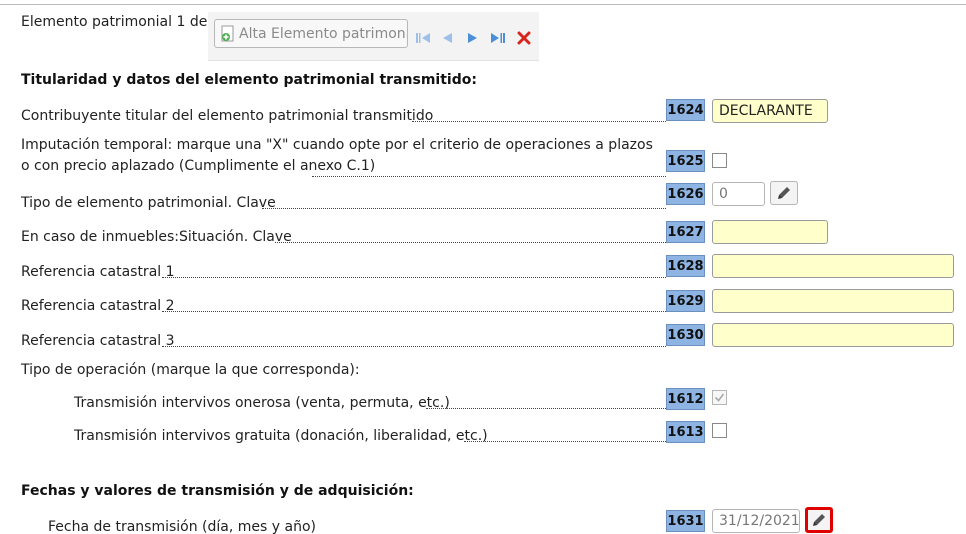 The height and width of the screenshot is (534, 966). What do you see at coordinates (685, 110) in the screenshot?
I see `box-number-1624: 1624` at bounding box center [685, 110].